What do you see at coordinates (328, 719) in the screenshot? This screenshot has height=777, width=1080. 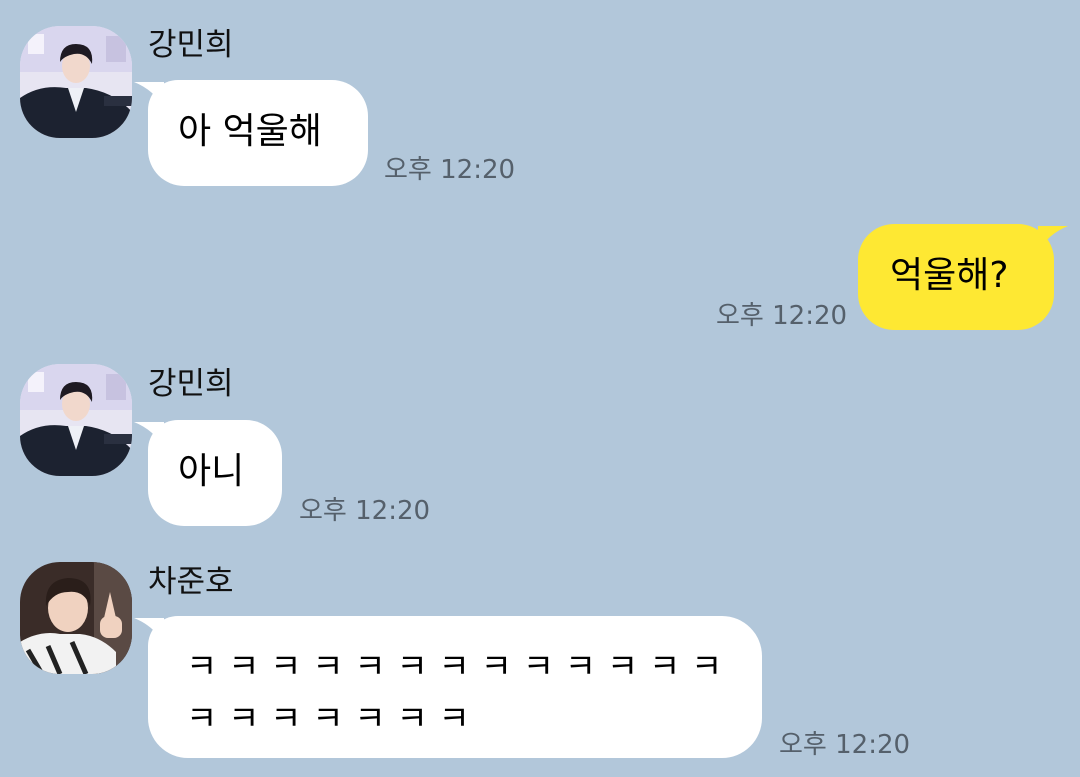 I see `message-text-line: ㅋ ㅋ ㅋ ㅋ ㅋ ㅋ ㅋ` at bounding box center [328, 719].